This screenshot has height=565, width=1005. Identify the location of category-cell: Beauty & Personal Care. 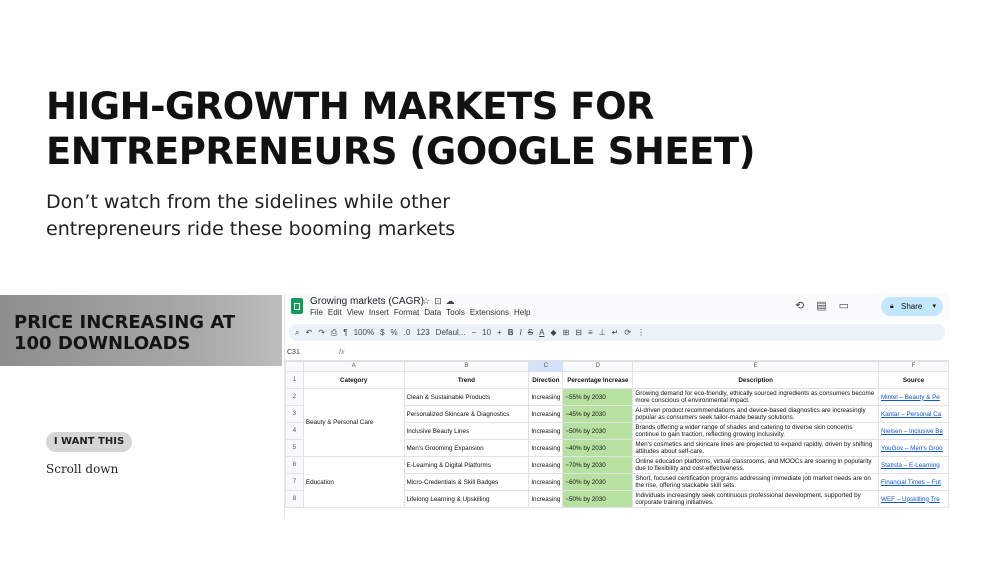
(353, 422).